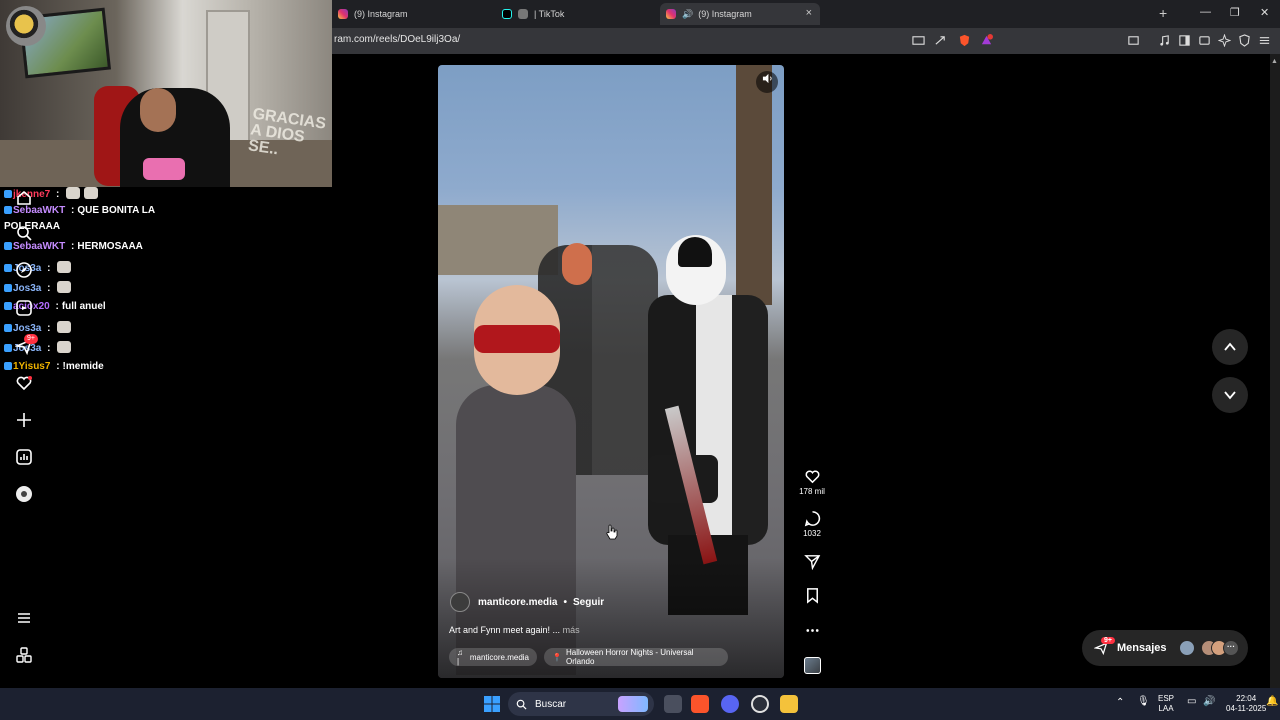 This screenshot has height=720, width=1280. What do you see at coordinates (1133, 40) in the screenshot?
I see `reader-mode-icon` at bounding box center [1133, 40].